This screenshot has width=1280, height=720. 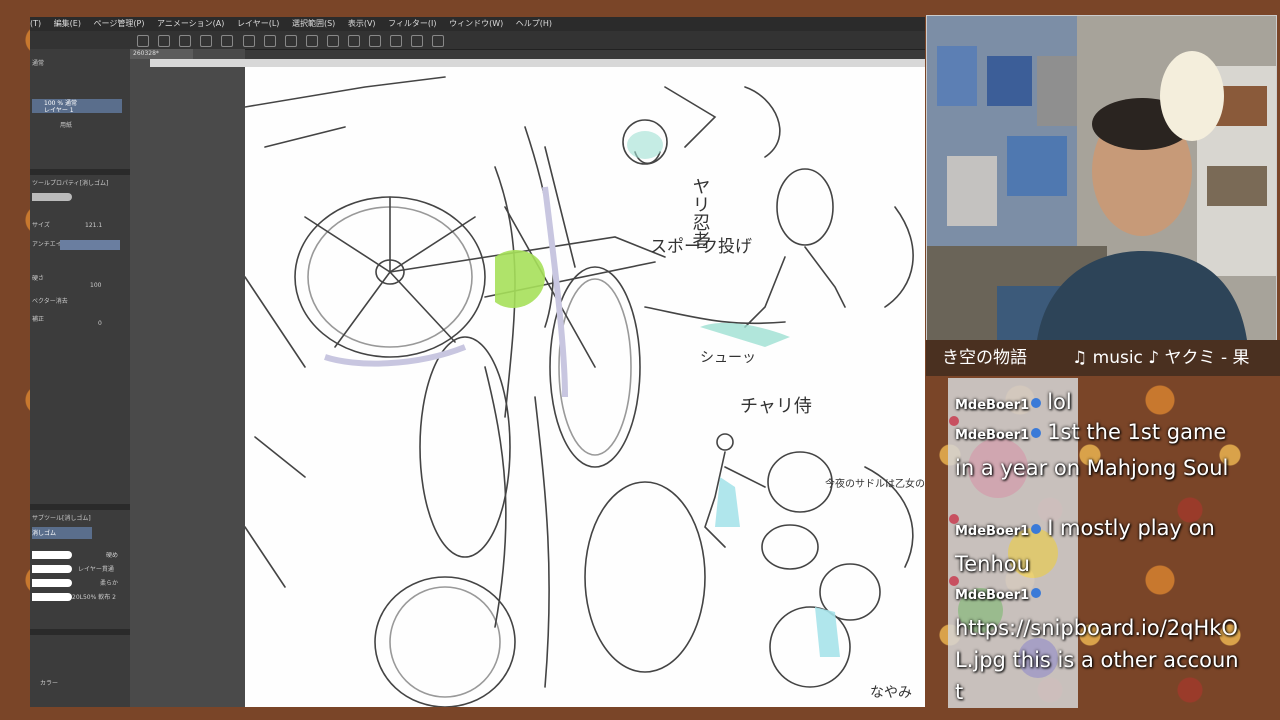 I want to click on fill-icon, so click(x=290, y=41).